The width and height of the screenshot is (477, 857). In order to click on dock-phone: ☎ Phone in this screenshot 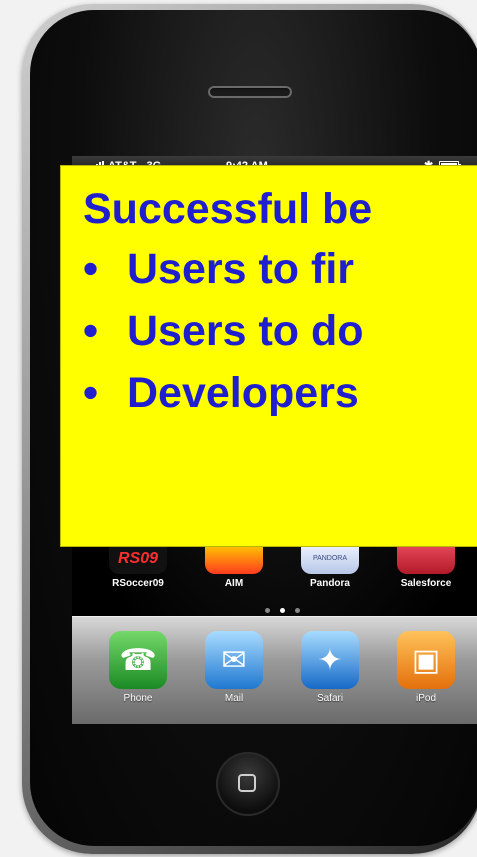, I will do `click(138, 667)`.